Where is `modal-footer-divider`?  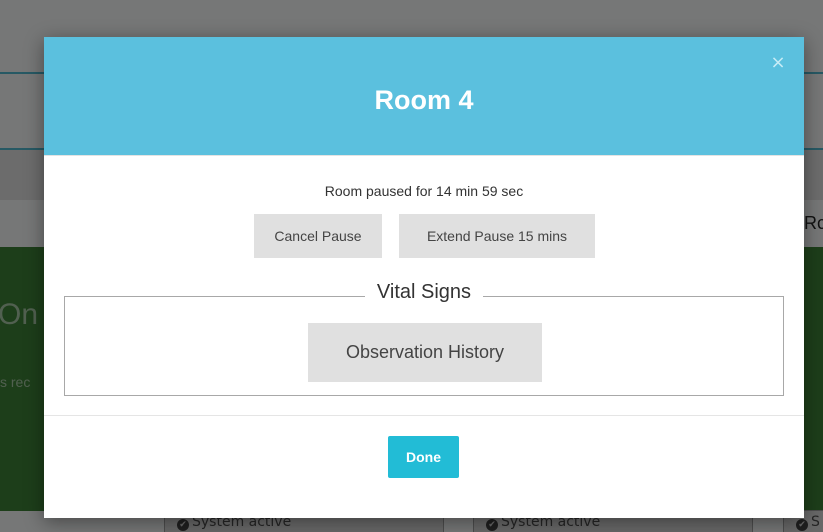
modal-footer-divider is located at coordinates (424, 415).